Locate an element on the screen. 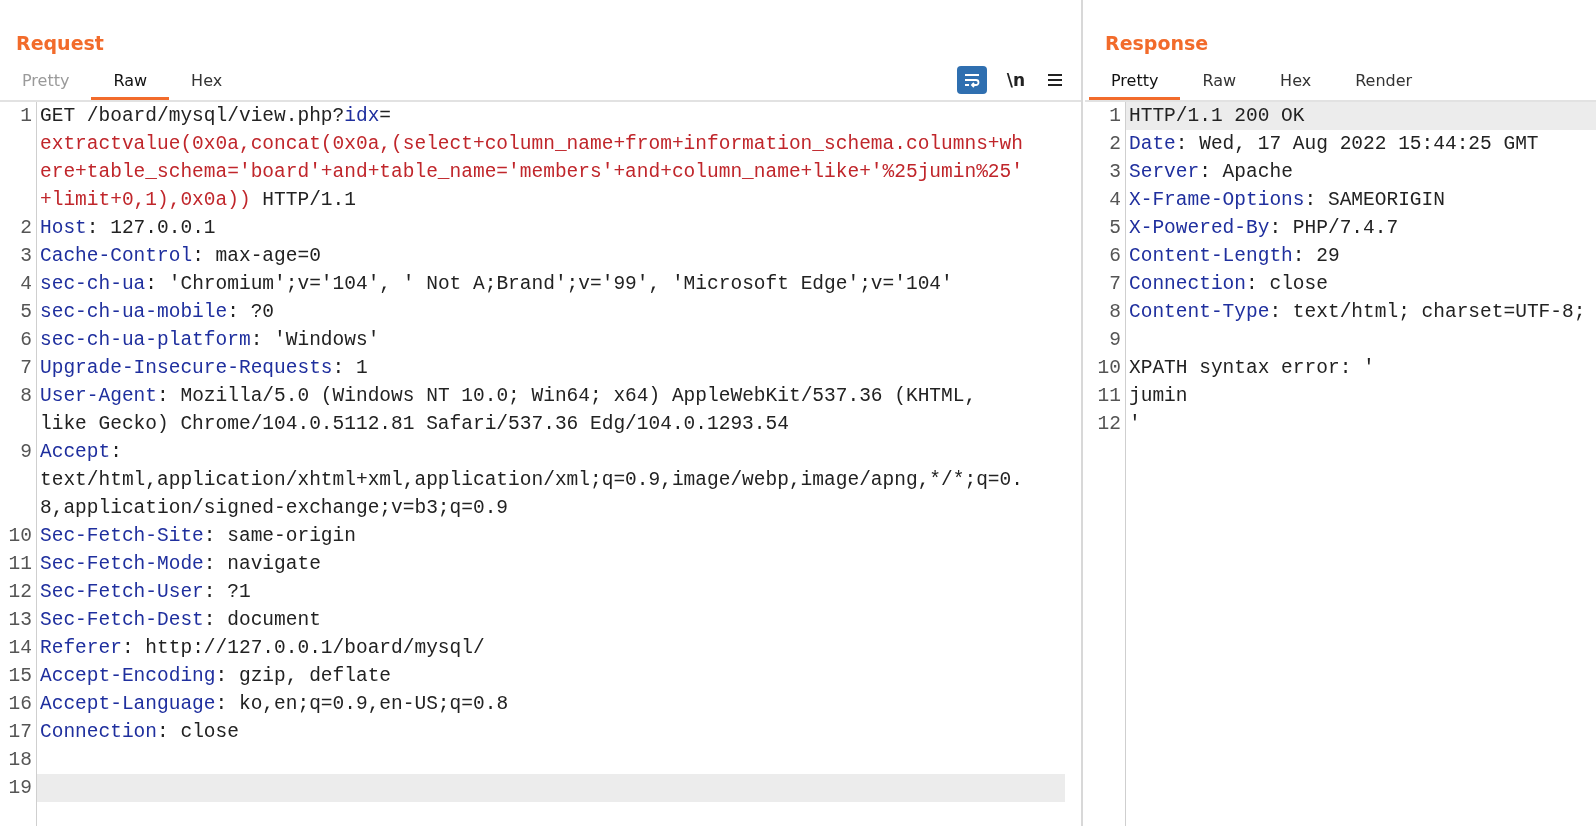 This screenshot has height=826, width=1596. code-text: : 127.0.0.1 is located at coordinates (151, 228).